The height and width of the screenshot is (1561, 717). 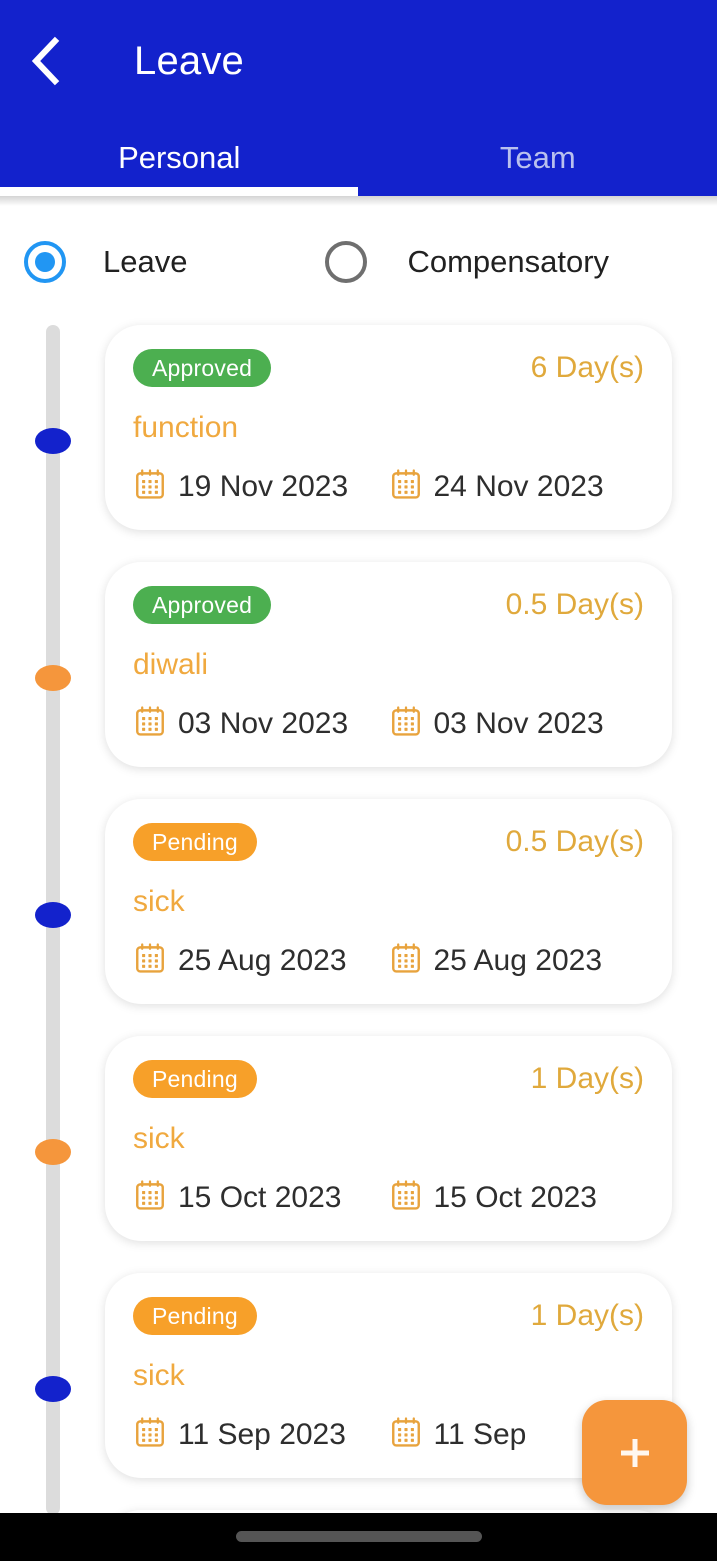 I want to click on system-navigation-bar, so click(x=358, y=1537).